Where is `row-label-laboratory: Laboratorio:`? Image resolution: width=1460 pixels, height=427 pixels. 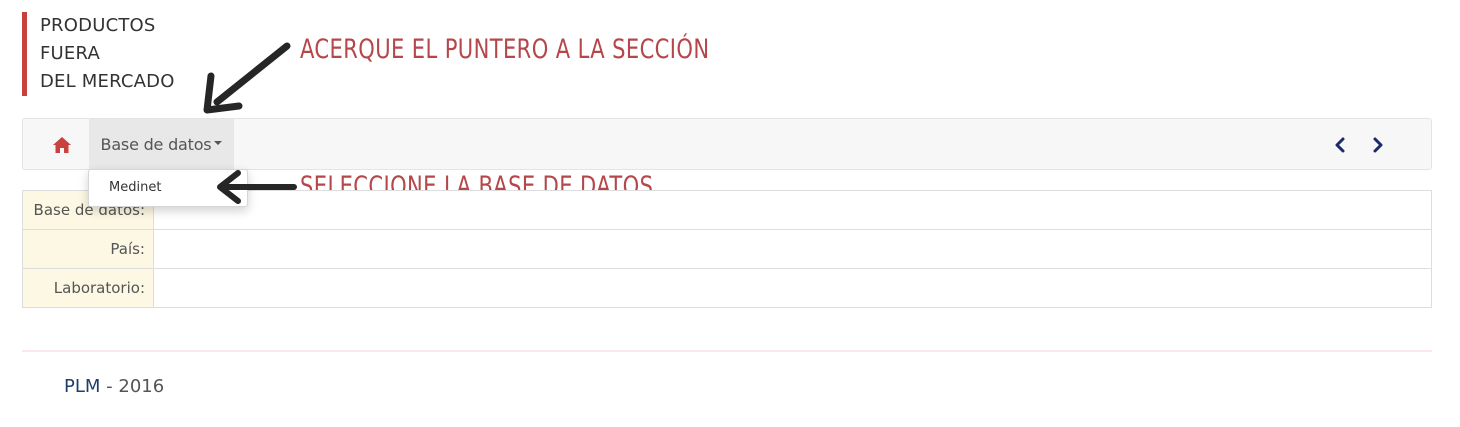
row-label-laboratory: Laboratorio: is located at coordinates (88, 288).